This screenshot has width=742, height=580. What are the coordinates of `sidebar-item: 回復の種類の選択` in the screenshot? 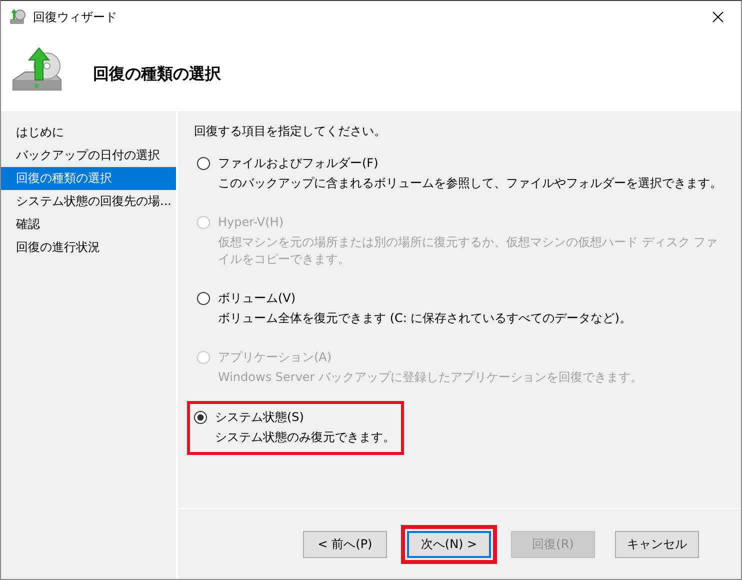 It's located at (88, 178).